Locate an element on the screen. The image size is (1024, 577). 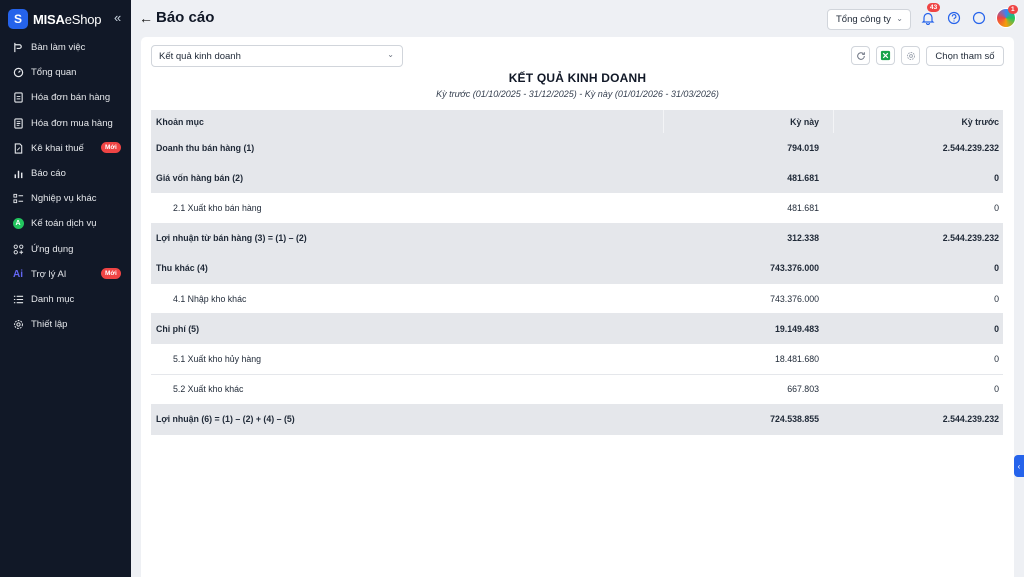
brand-logo: S MISAeShop is located at coordinates (54, 19).